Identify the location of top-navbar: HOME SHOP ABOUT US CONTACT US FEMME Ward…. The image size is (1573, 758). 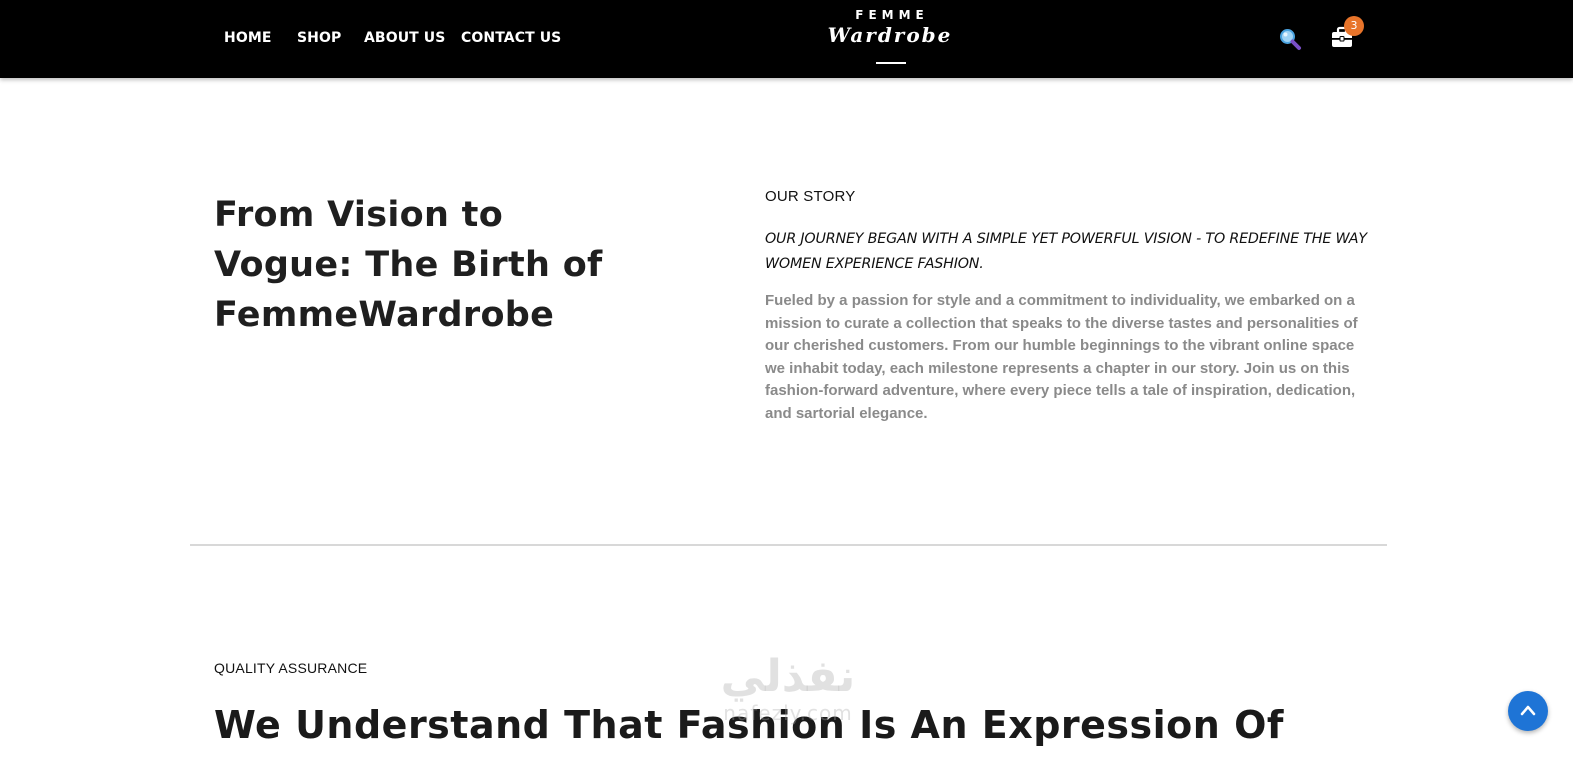
(786, 39).